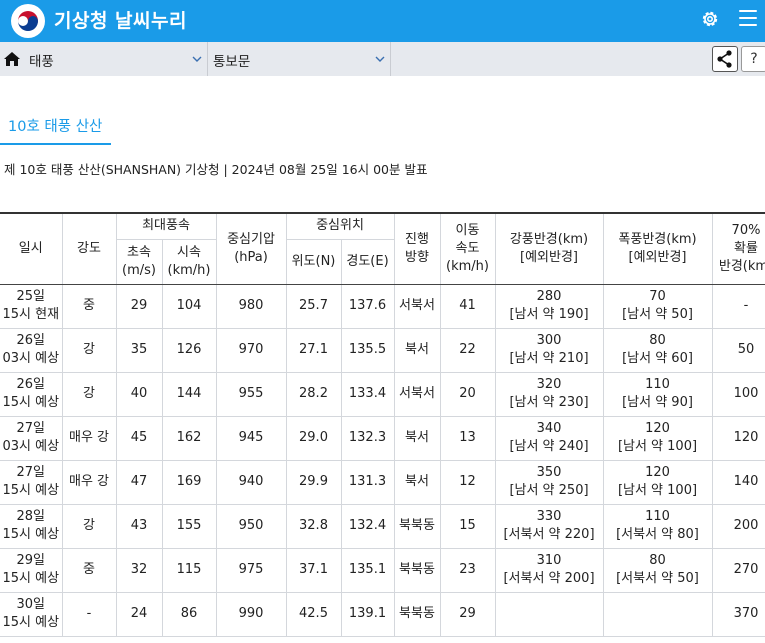 Image resolution: width=765 pixels, height=643 pixels. Describe the element at coordinates (738, 350) in the screenshot. I see `cell-prob-radius: 50` at that location.